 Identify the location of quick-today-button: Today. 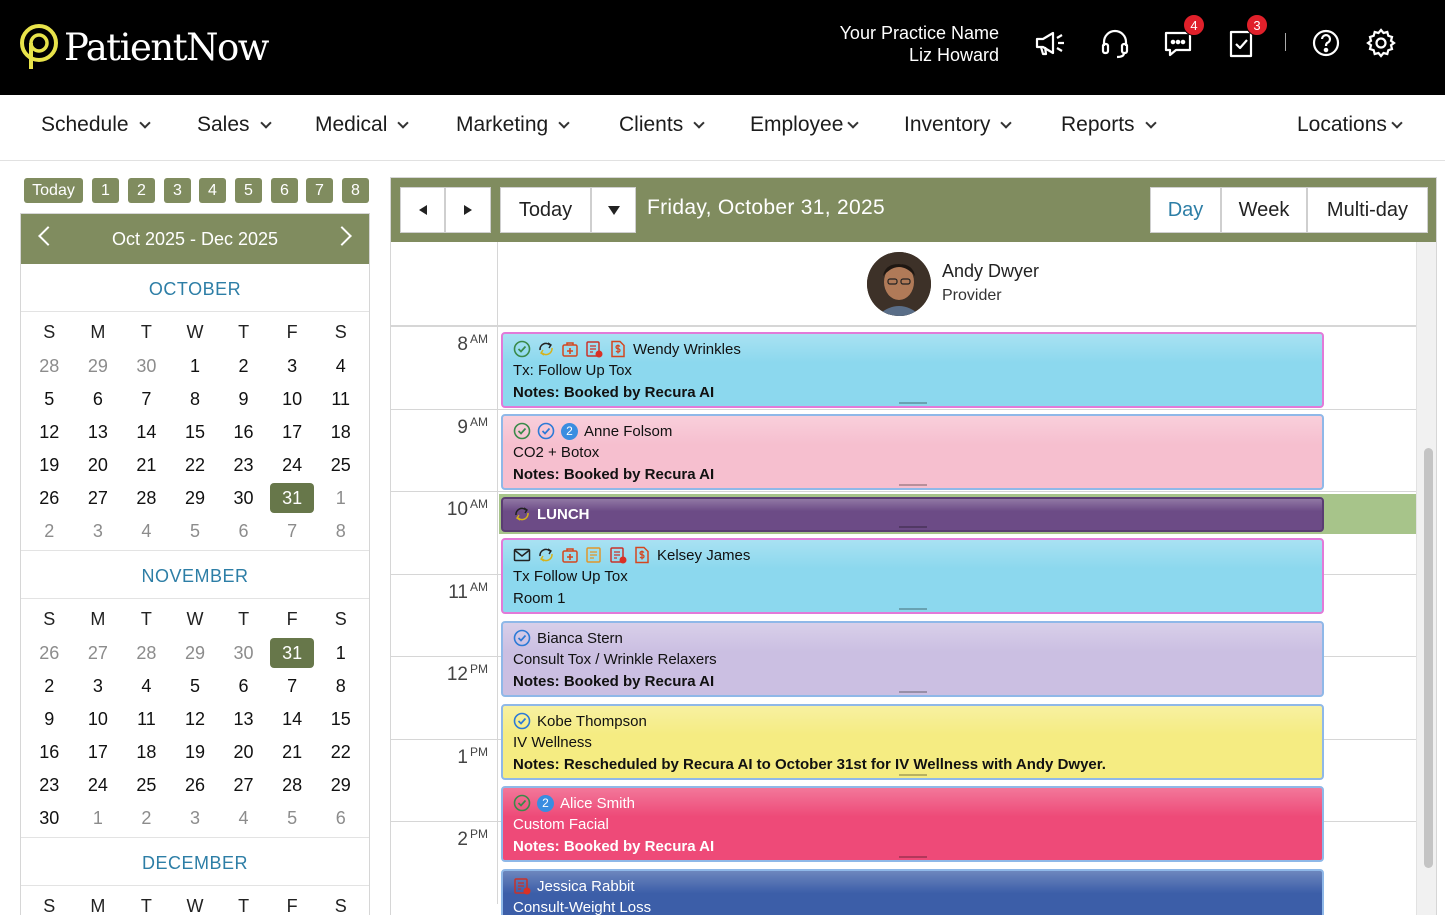
(53, 190).